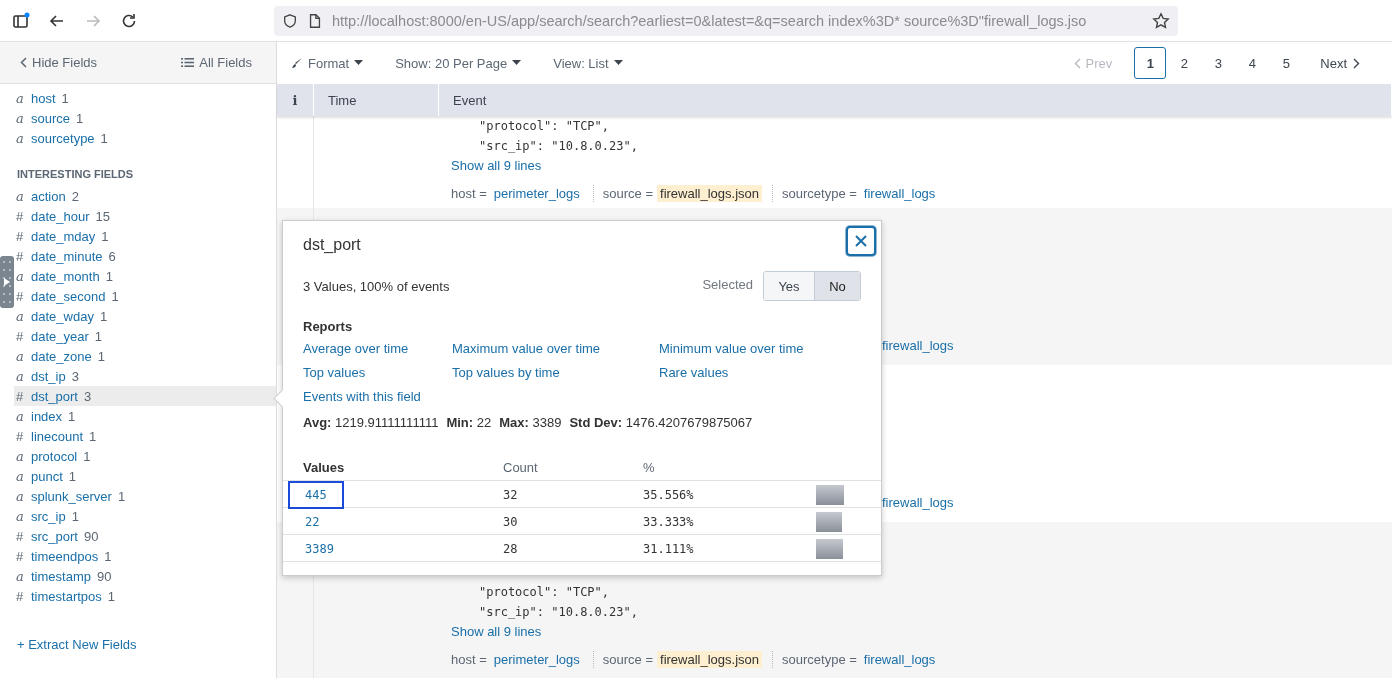 The width and height of the screenshot is (1392, 678). Describe the element at coordinates (145, 496) in the screenshot. I see `field-item: a splunk_server 1` at that location.